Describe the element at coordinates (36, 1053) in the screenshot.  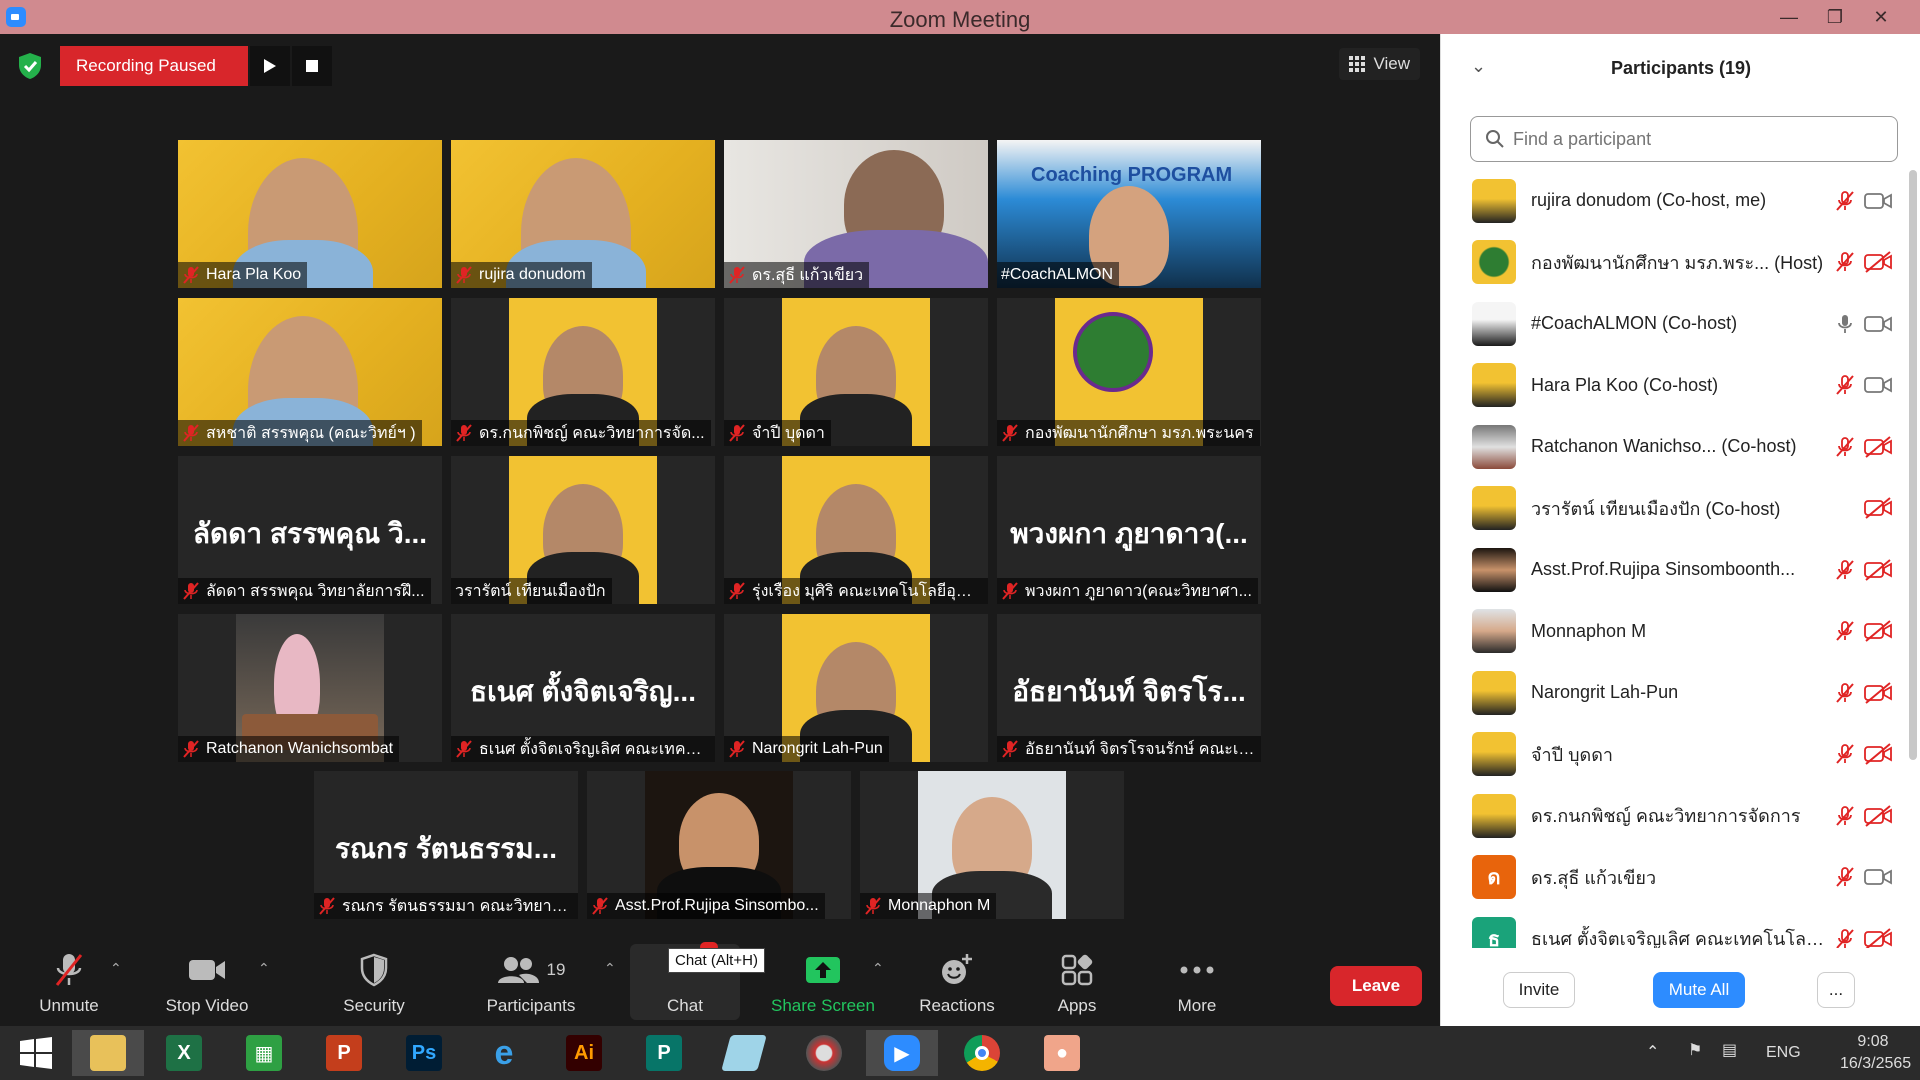
I see `taskbar-start-icon` at that location.